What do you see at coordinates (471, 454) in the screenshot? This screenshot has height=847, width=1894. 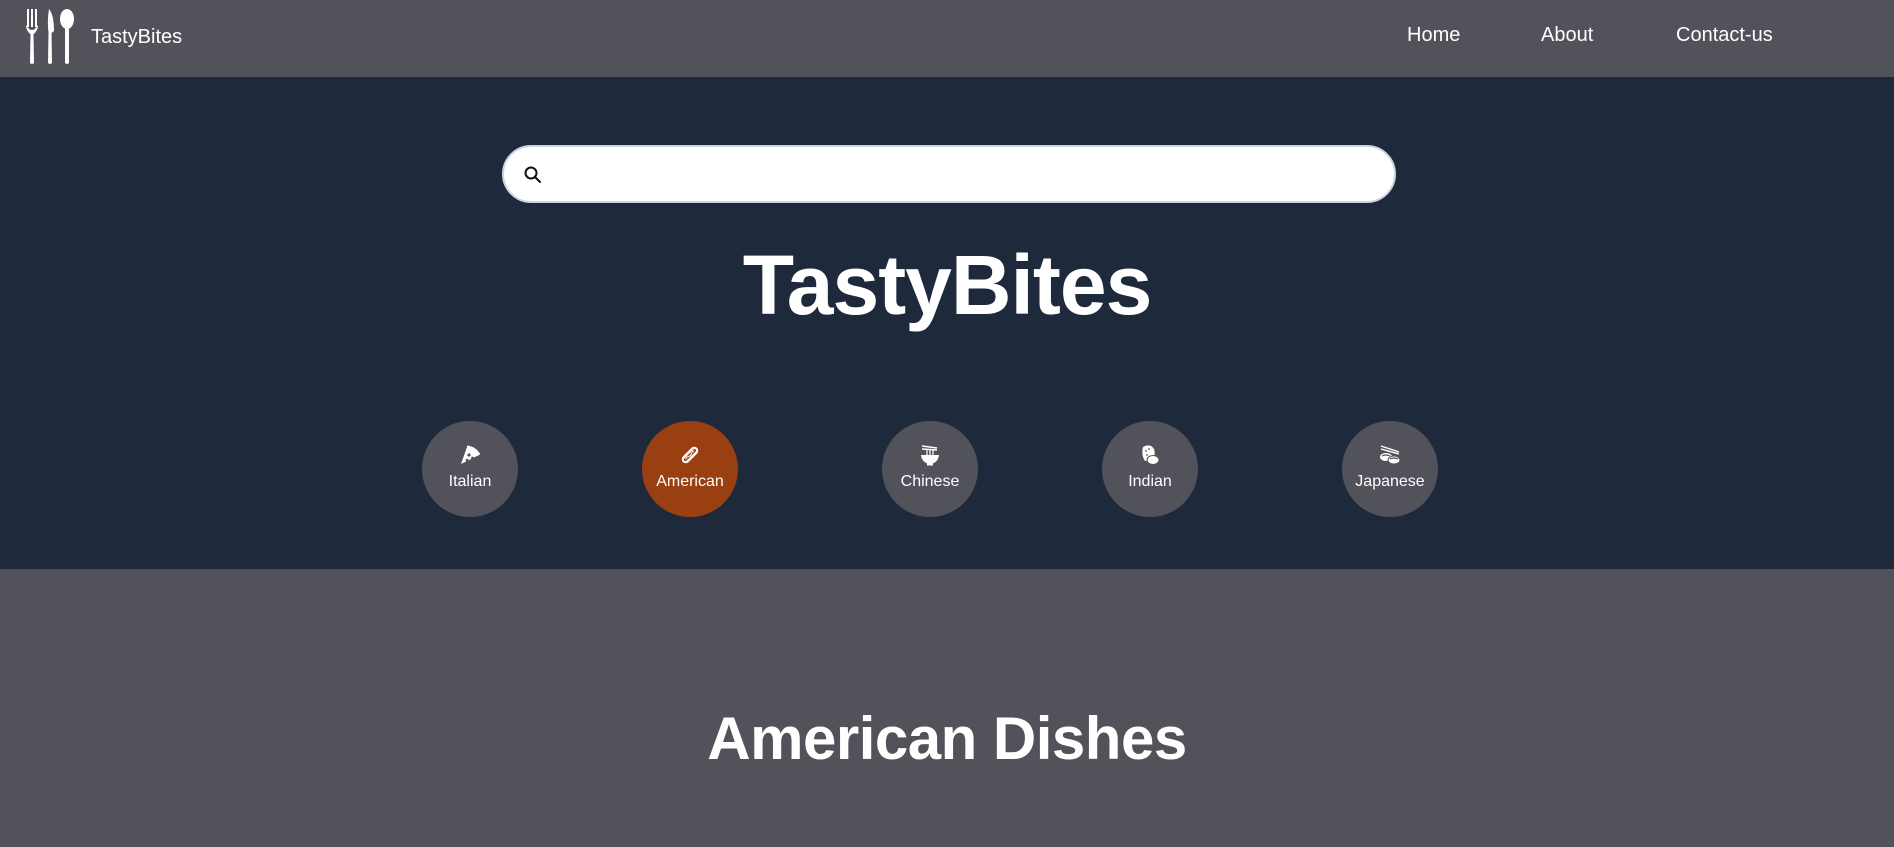 I see `pizza-icon` at bounding box center [471, 454].